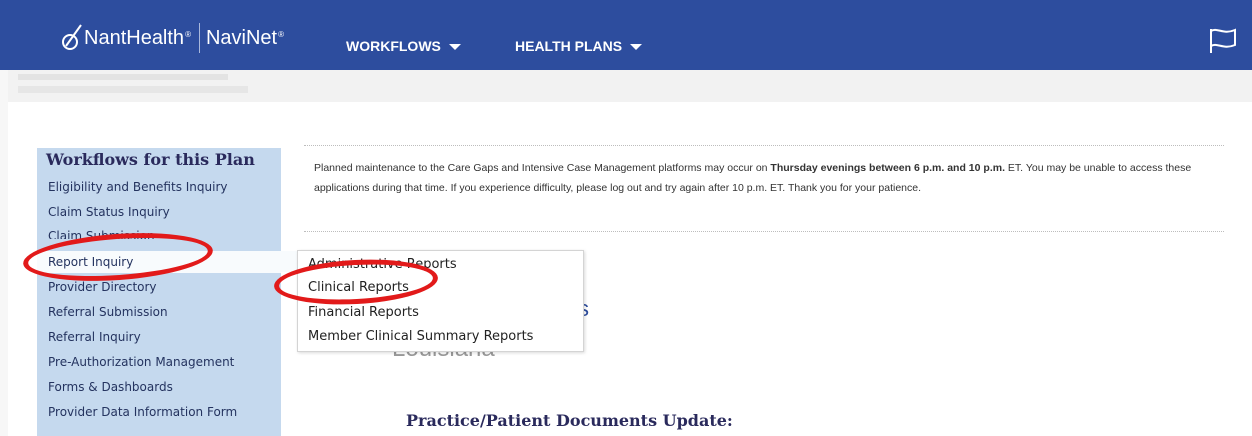 The height and width of the screenshot is (436, 1252). I want to click on nanthealth-navinet-logo: NantHealth ® NaviNet ®, so click(172, 38).